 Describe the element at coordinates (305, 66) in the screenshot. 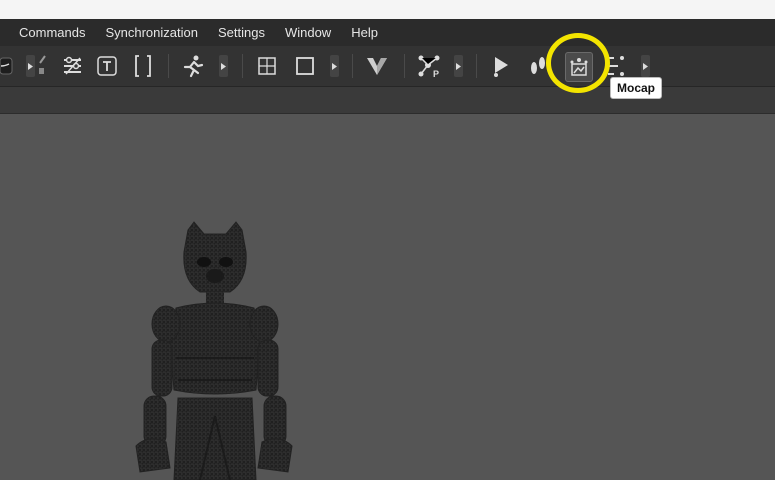

I see `square-icon` at that location.